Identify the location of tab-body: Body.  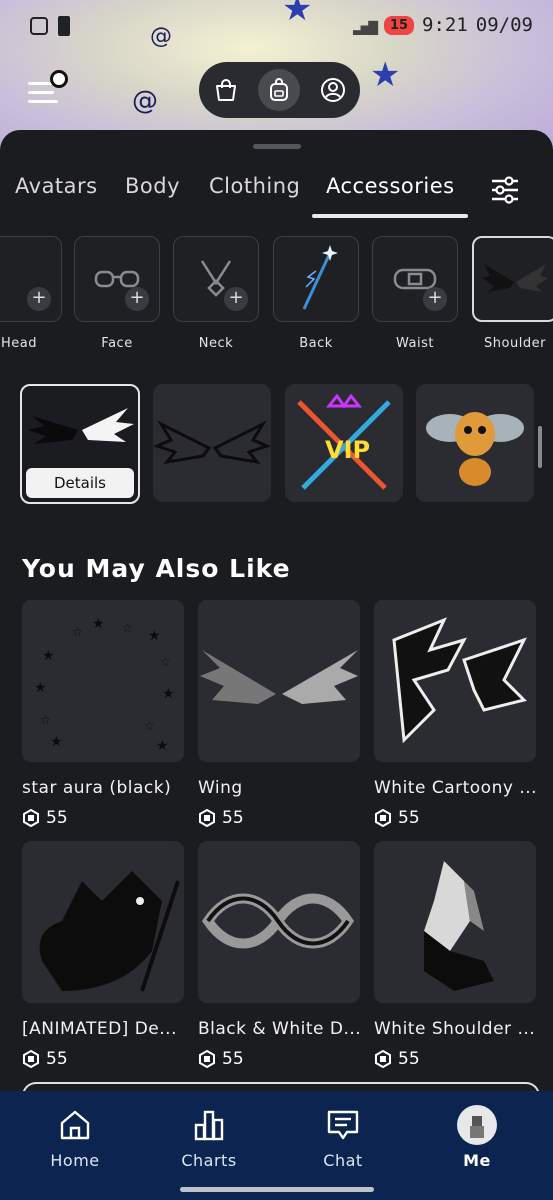
(152, 186).